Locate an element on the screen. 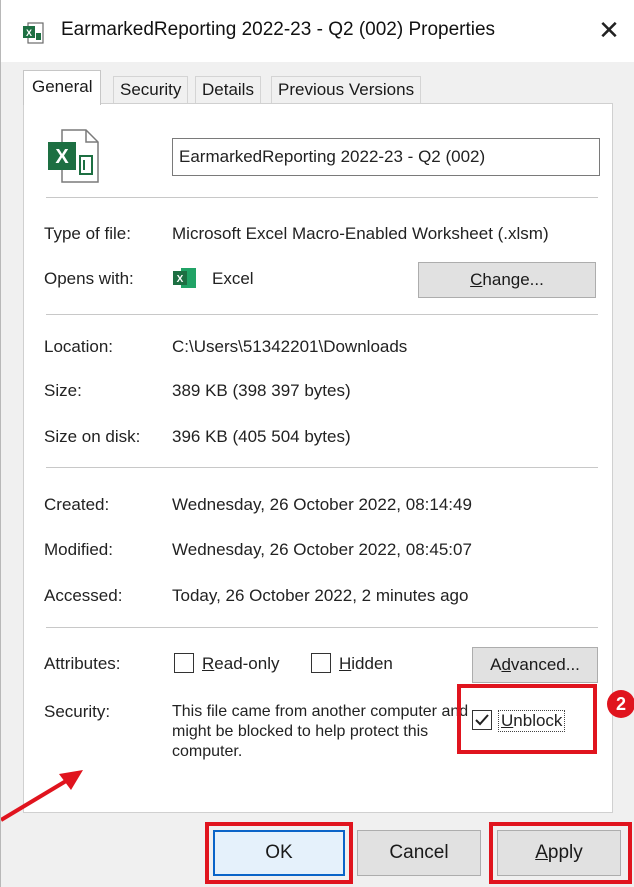 This screenshot has width=634, height=887. type-of-file-label: Type of file: is located at coordinates (87, 233).